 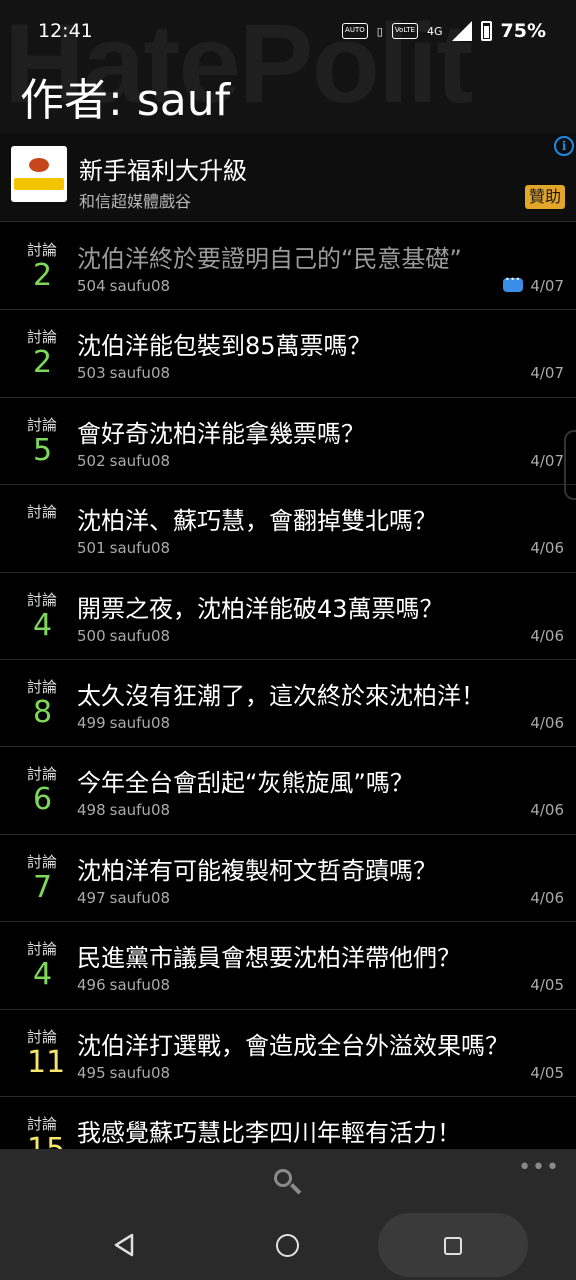 What do you see at coordinates (65, 31) in the screenshot?
I see `status-time: 12:41` at bounding box center [65, 31].